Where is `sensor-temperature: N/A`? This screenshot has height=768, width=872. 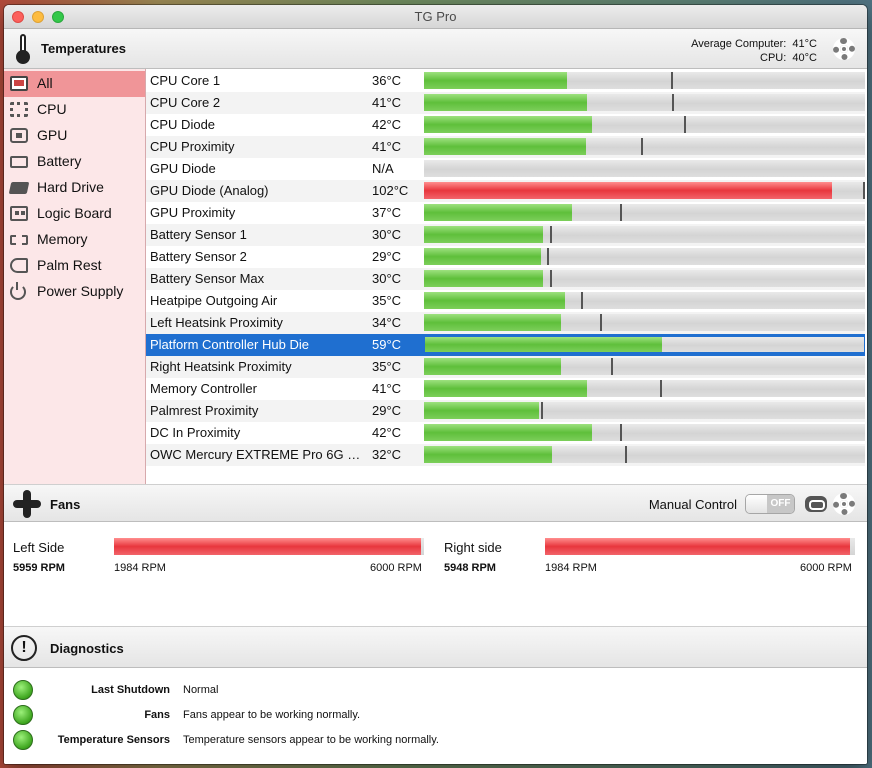
sensor-temperature: N/A is located at coordinates (383, 168).